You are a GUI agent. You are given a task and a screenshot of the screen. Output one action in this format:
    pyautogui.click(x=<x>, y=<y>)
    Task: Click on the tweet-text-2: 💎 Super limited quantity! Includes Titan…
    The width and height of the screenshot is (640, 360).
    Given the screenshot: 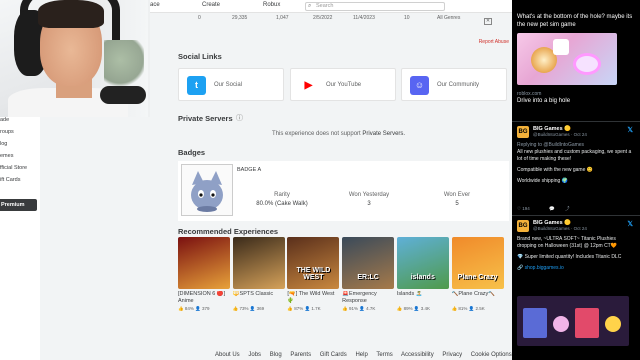 What is the action you would take?
    pyautogui.click(x=569, y=257)
    